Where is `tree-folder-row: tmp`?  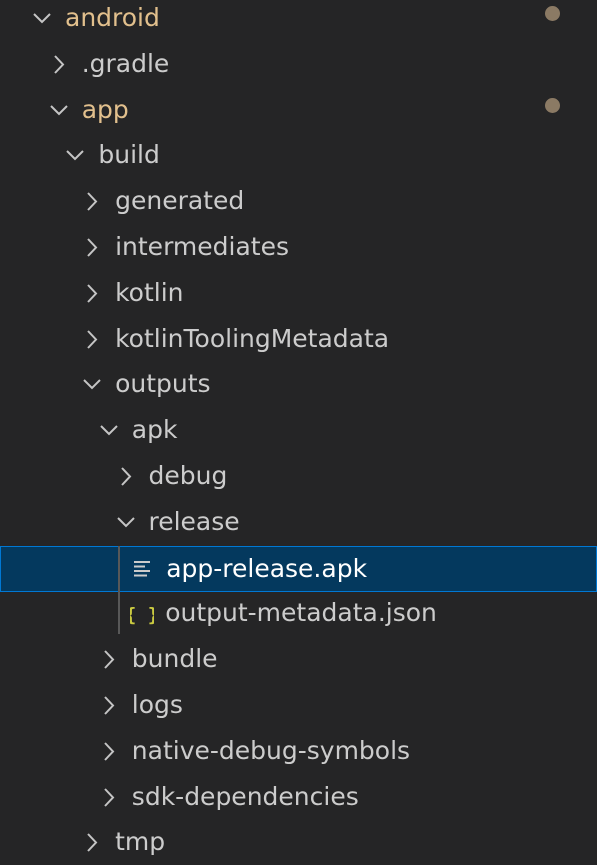
tree-folder-row: tmp is located at coordinates (298, 842).